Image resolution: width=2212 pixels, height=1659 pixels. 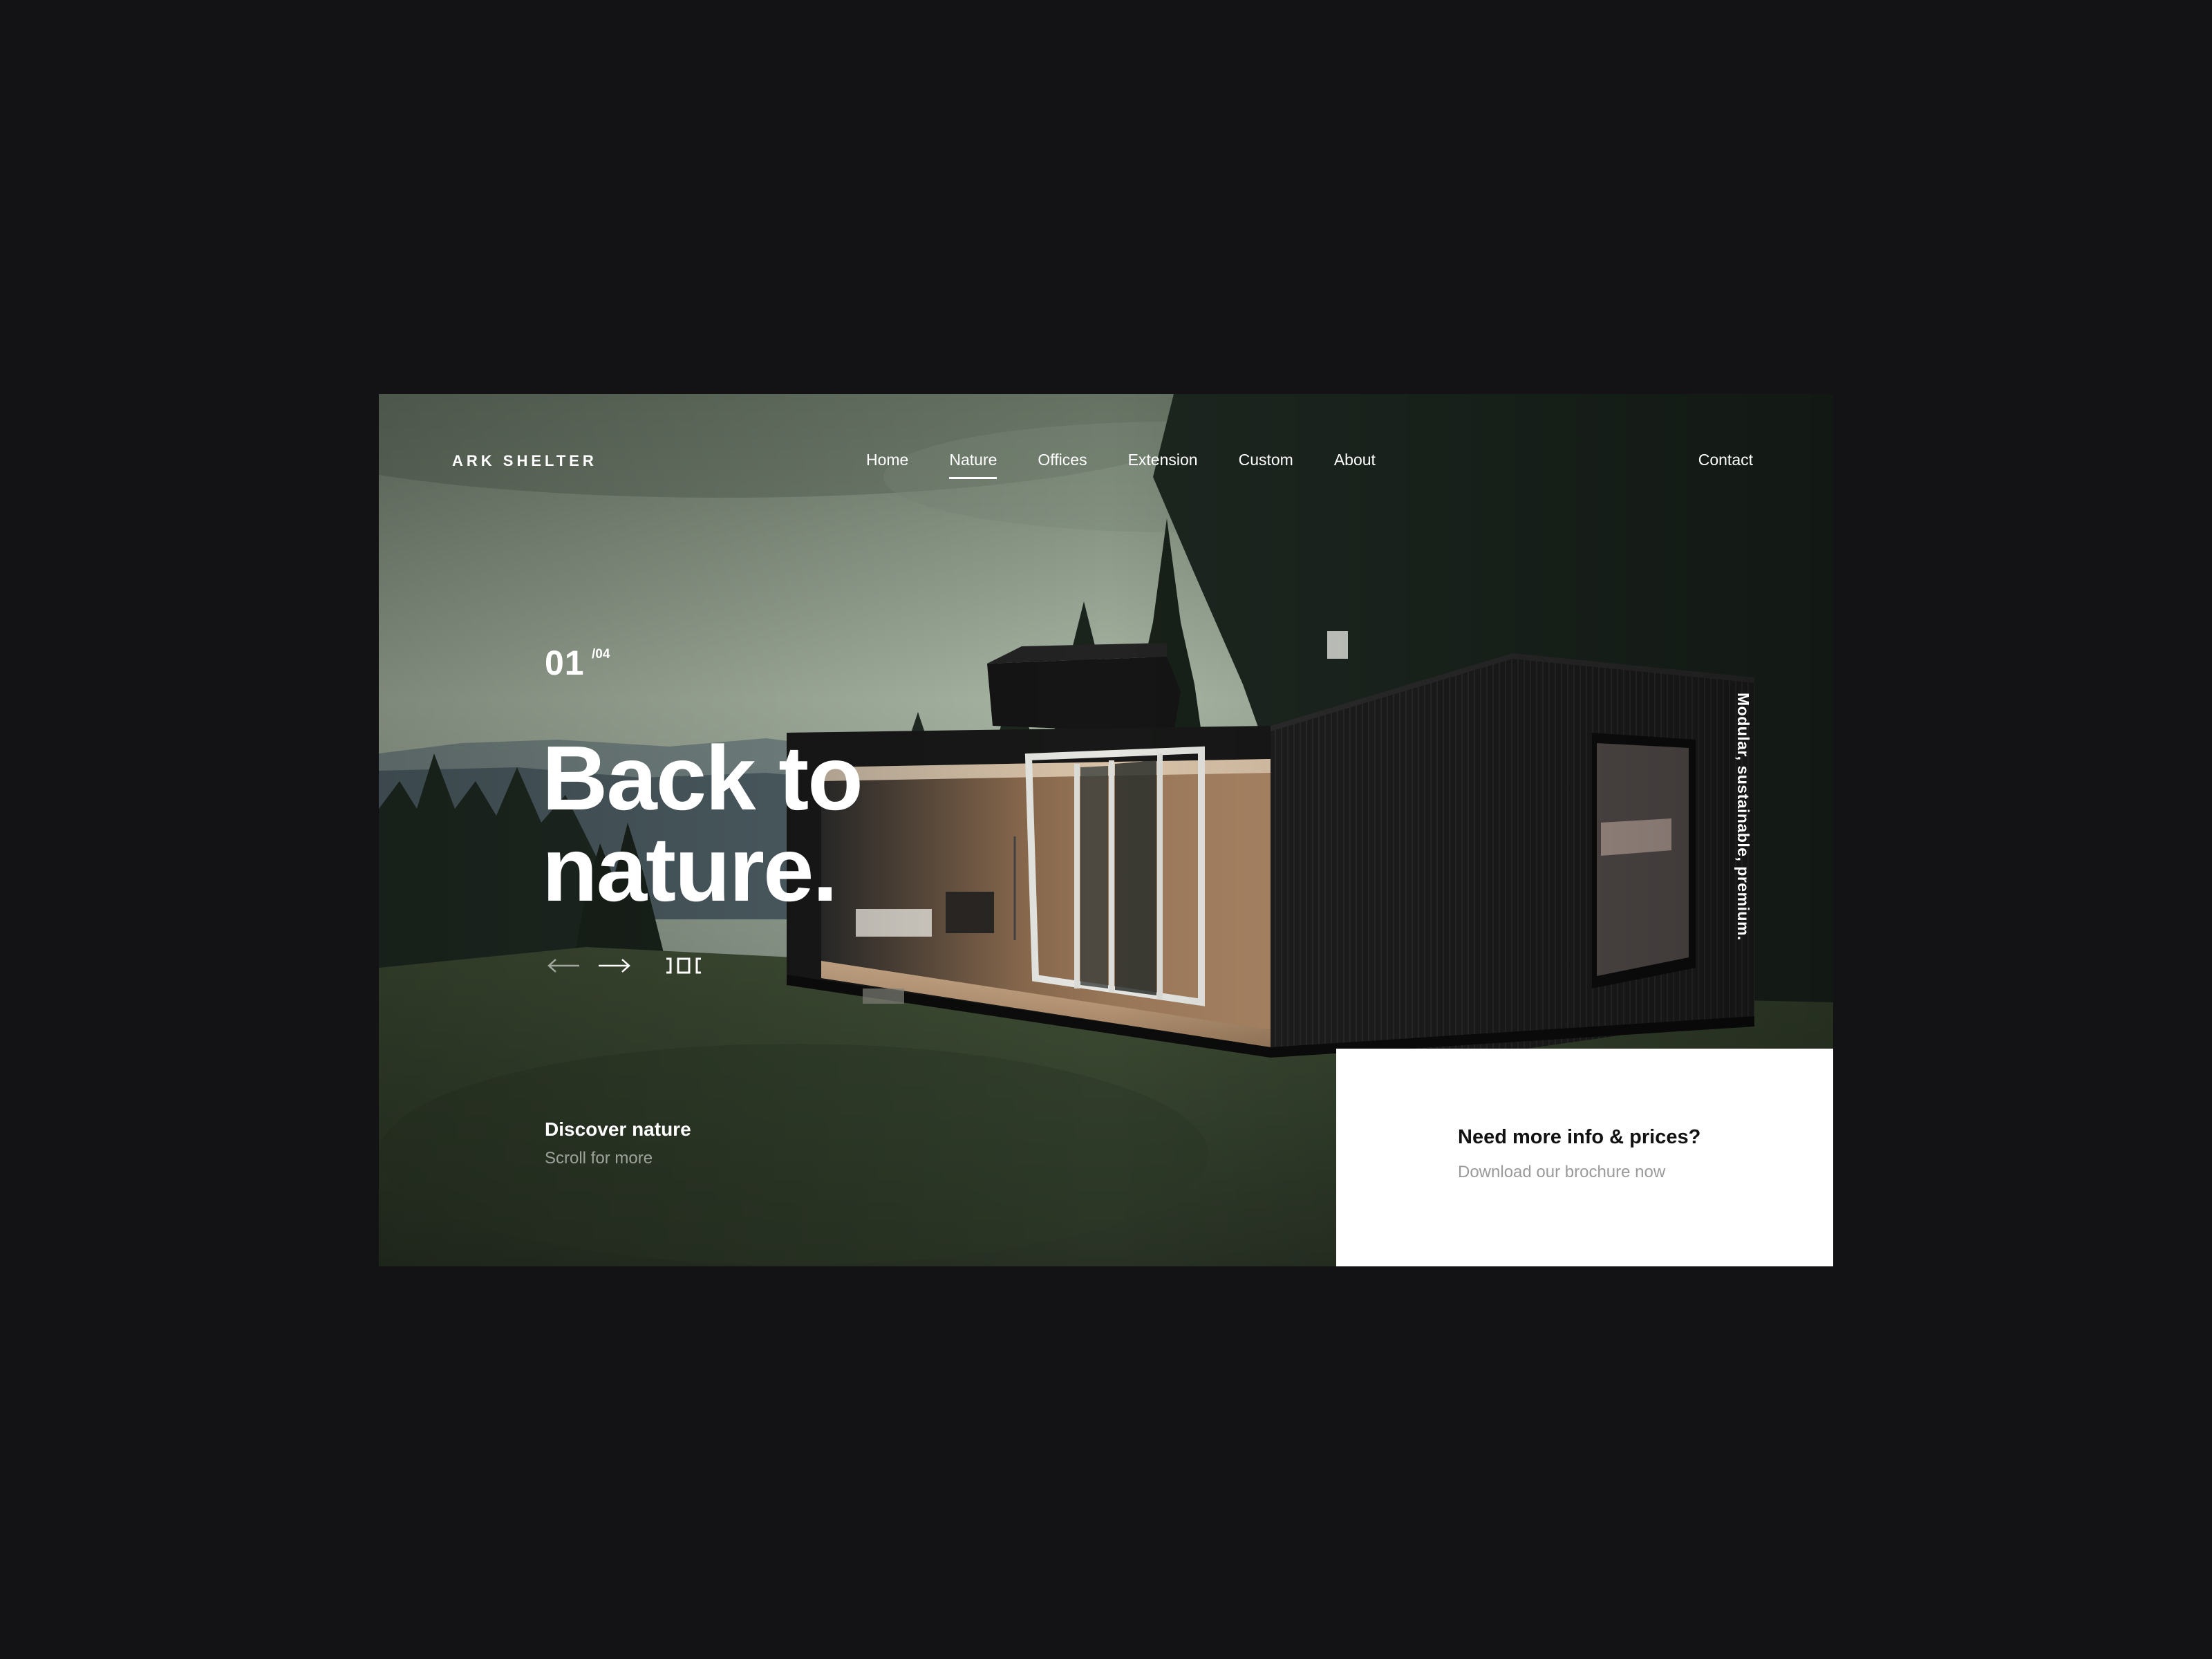 I want to click on nav-item-offices: Offices, so click(x=1063, y=460).